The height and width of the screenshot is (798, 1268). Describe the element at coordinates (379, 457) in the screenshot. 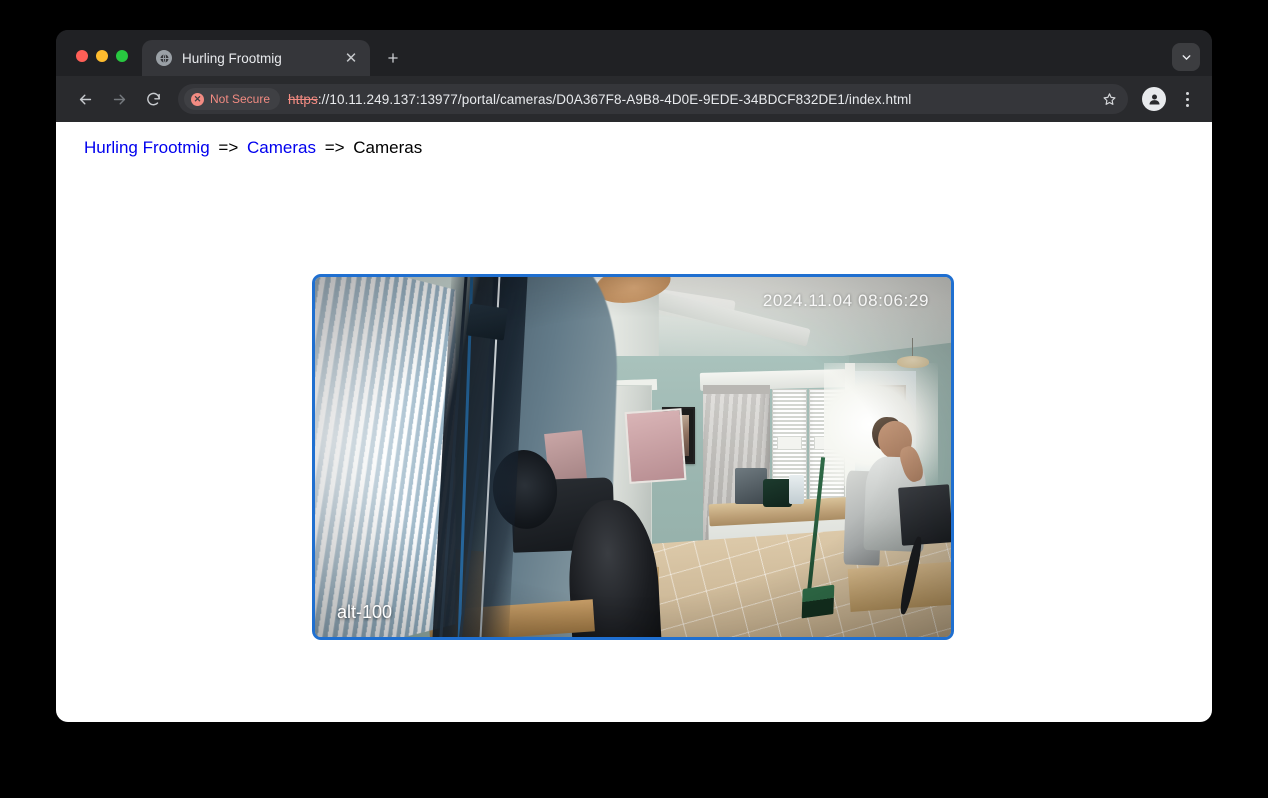

I see `scene-window-glare` at that location.